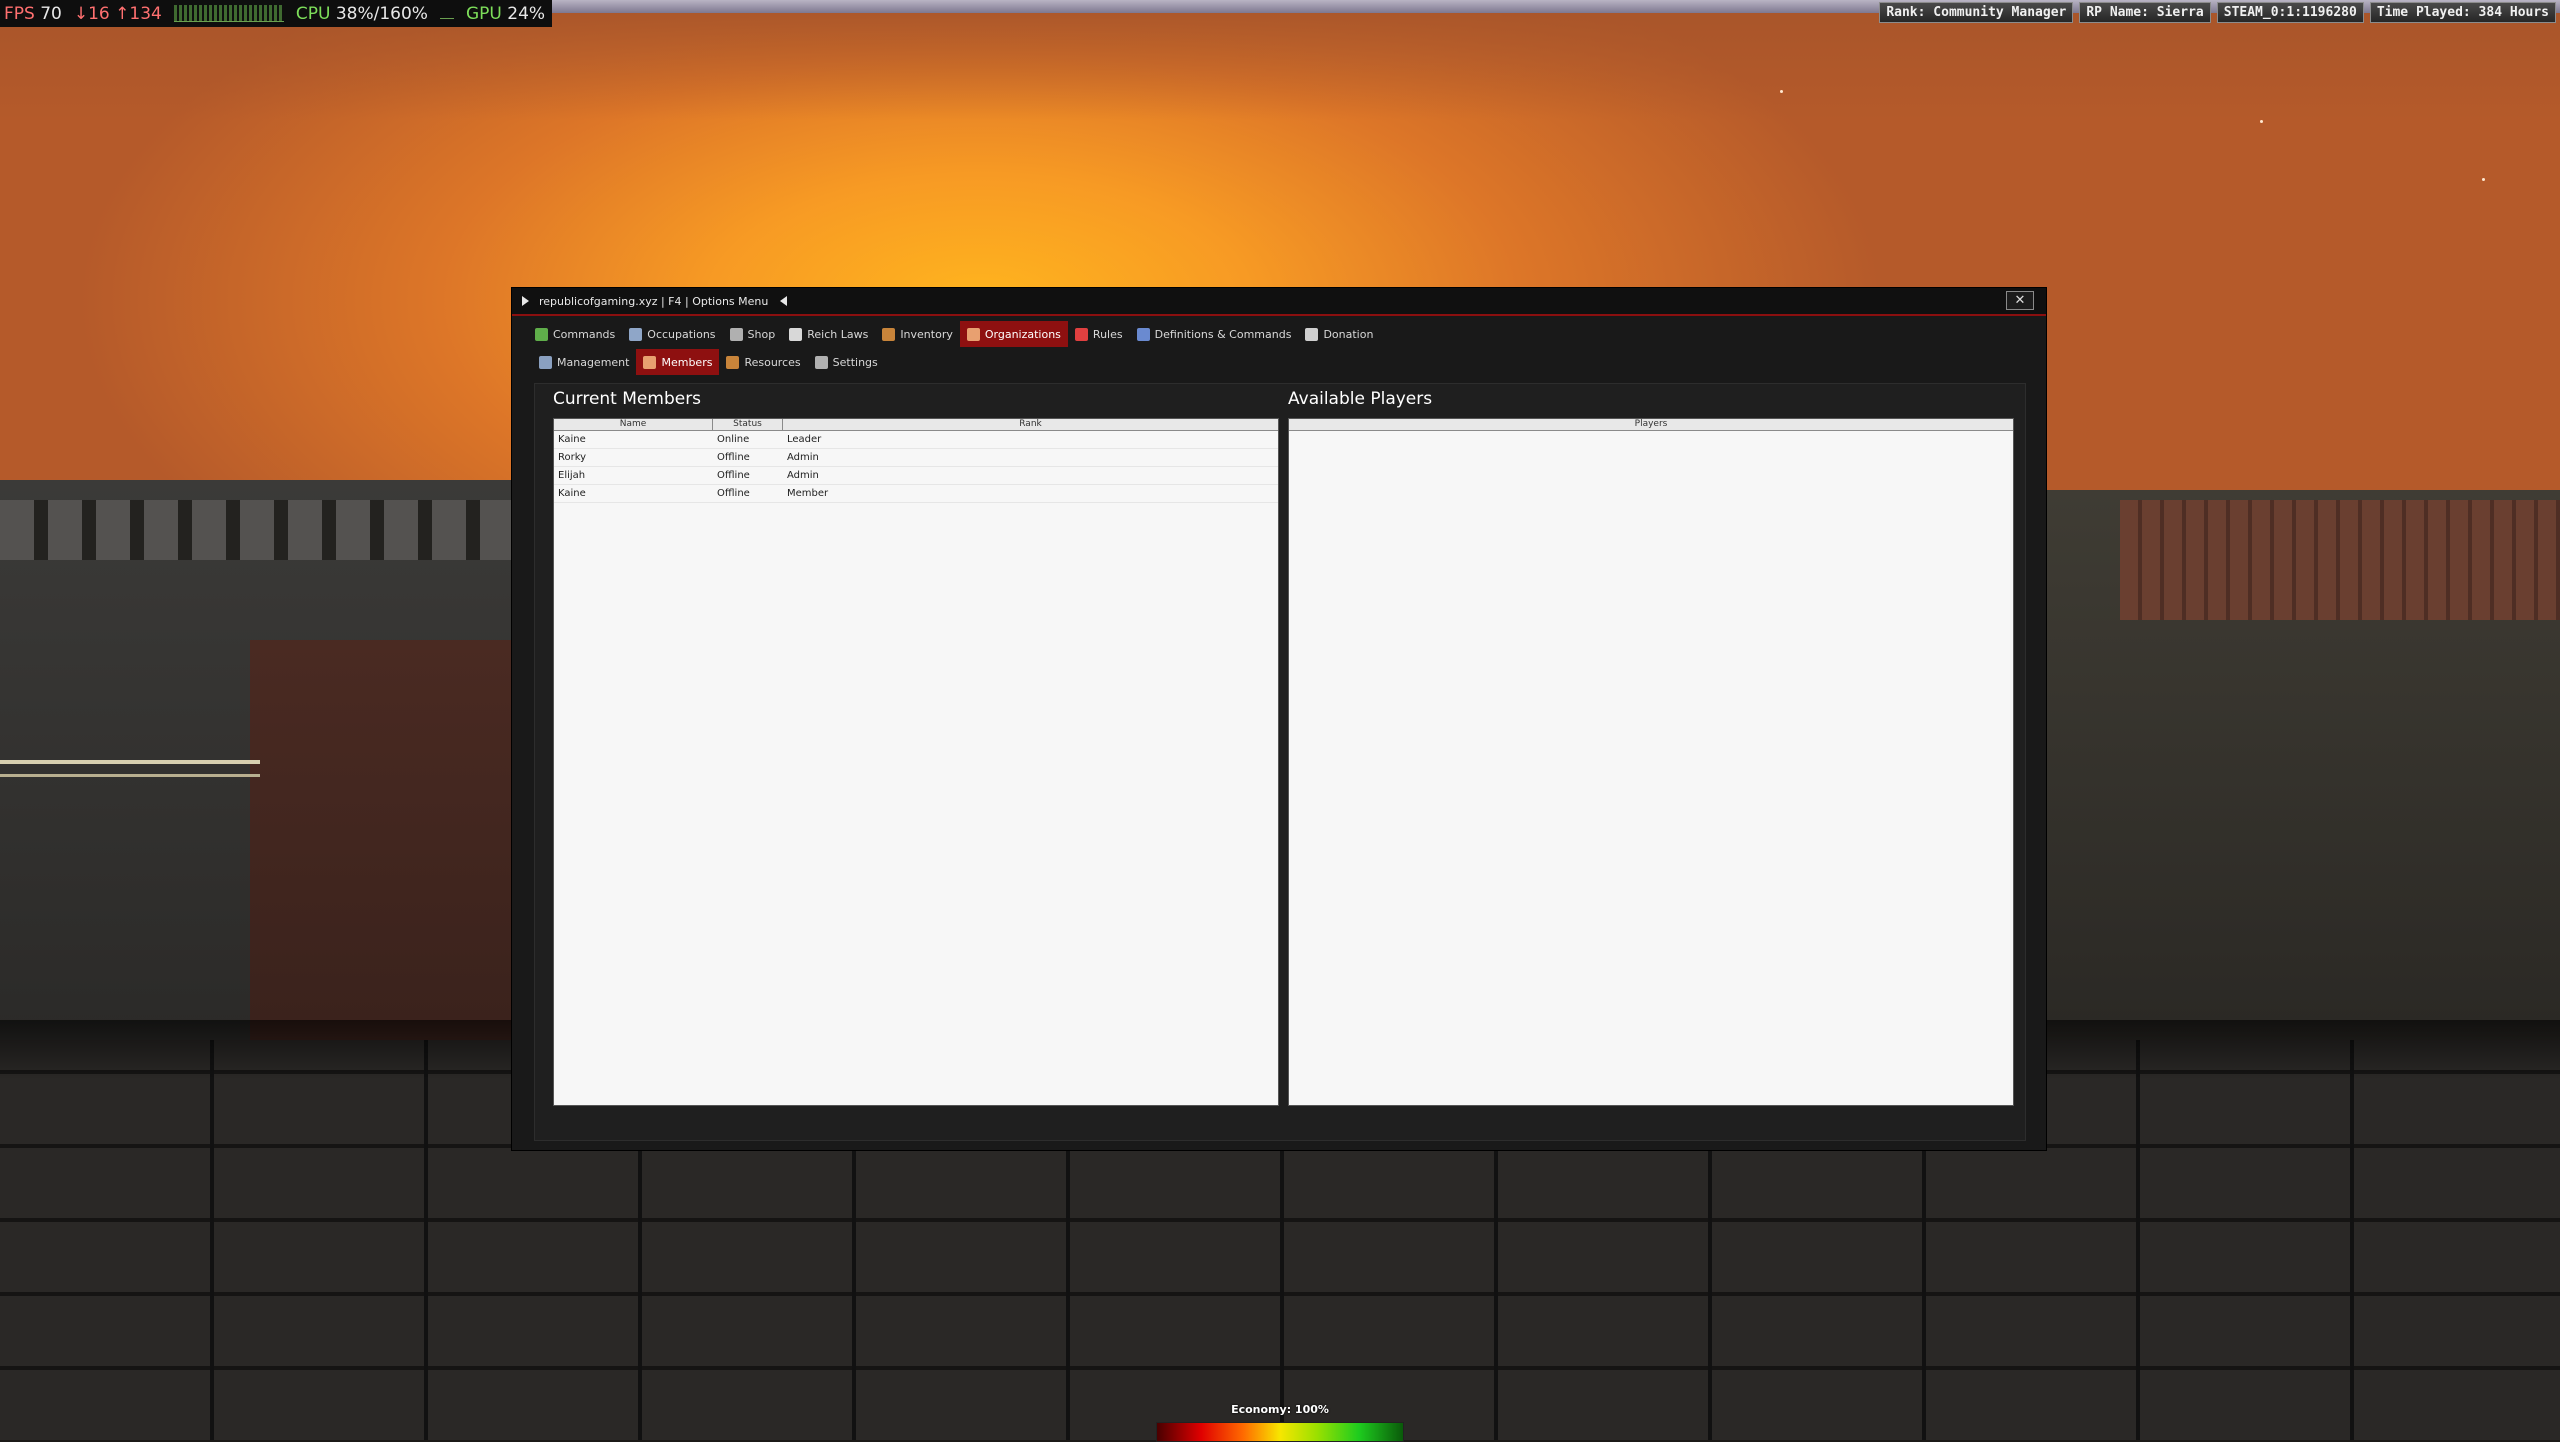 The width and height of the screenshot is (2560, 1442). Describe the element at coordinates (821, 362) in the screenshot. I see `gear-icon` at that location.